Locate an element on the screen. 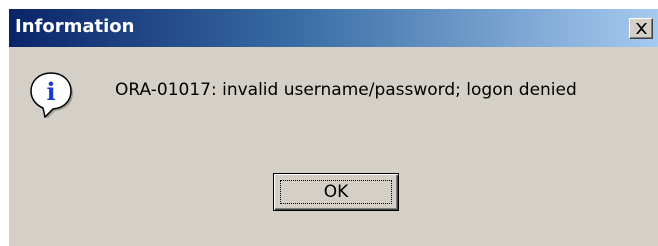  ok-button: OK is located at coordinates (336, 192).